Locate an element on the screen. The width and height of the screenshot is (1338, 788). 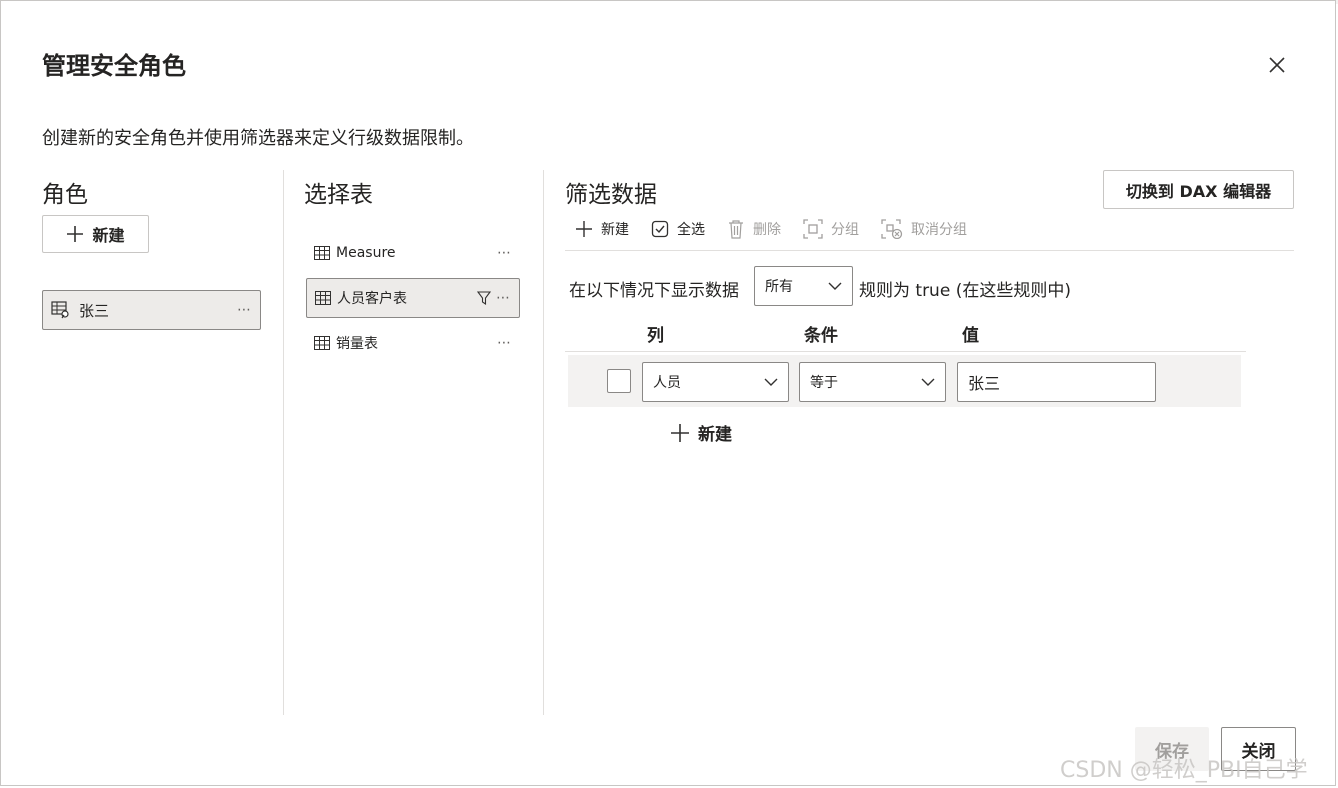
rule-prefix-text: 在以下情况下显示数据 is located at coordinates (654, 291).